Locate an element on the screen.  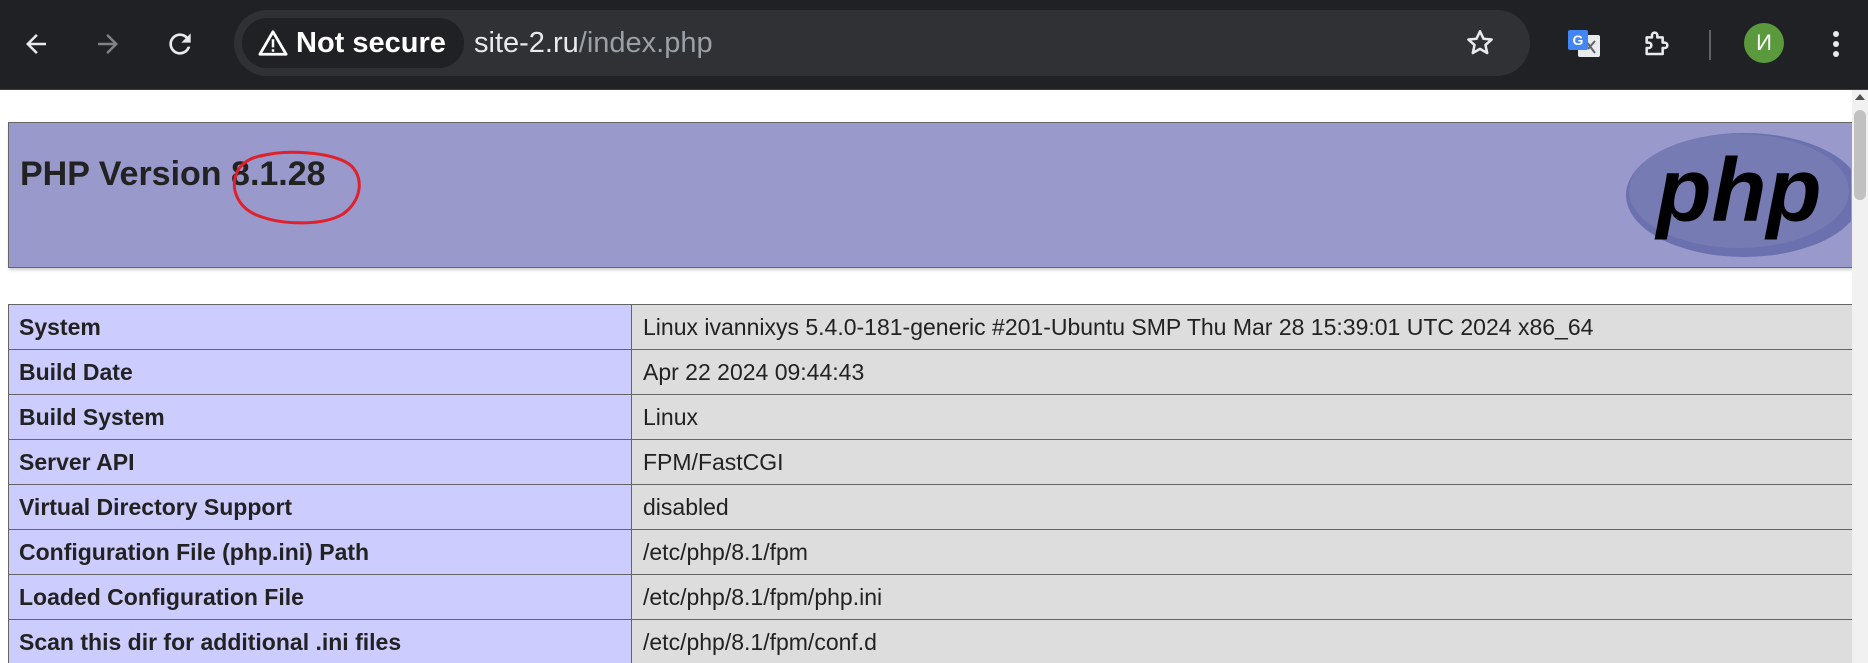
info-key: Build System is located at coordinates (320, 417).